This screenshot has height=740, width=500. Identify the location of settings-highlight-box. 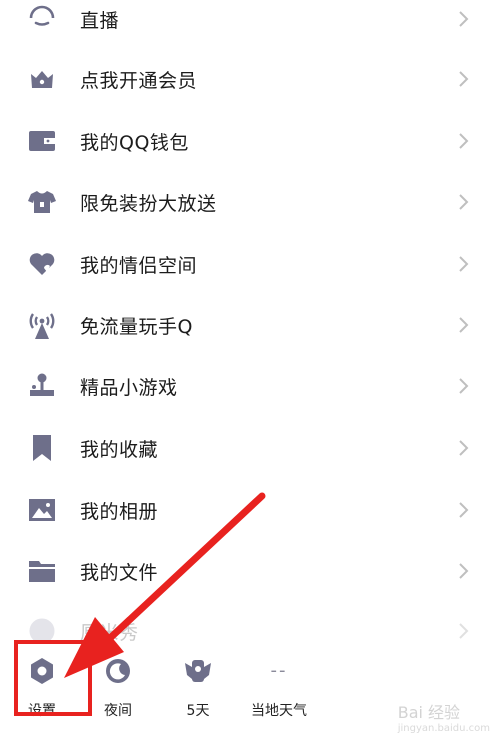
(53, 678).